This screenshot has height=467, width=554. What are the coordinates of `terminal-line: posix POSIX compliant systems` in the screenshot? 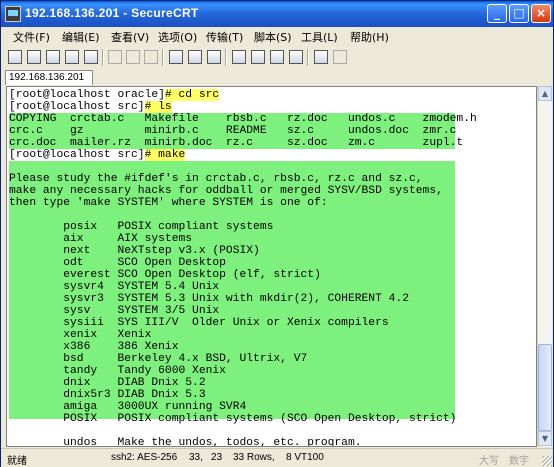 It's located at (141, 227).